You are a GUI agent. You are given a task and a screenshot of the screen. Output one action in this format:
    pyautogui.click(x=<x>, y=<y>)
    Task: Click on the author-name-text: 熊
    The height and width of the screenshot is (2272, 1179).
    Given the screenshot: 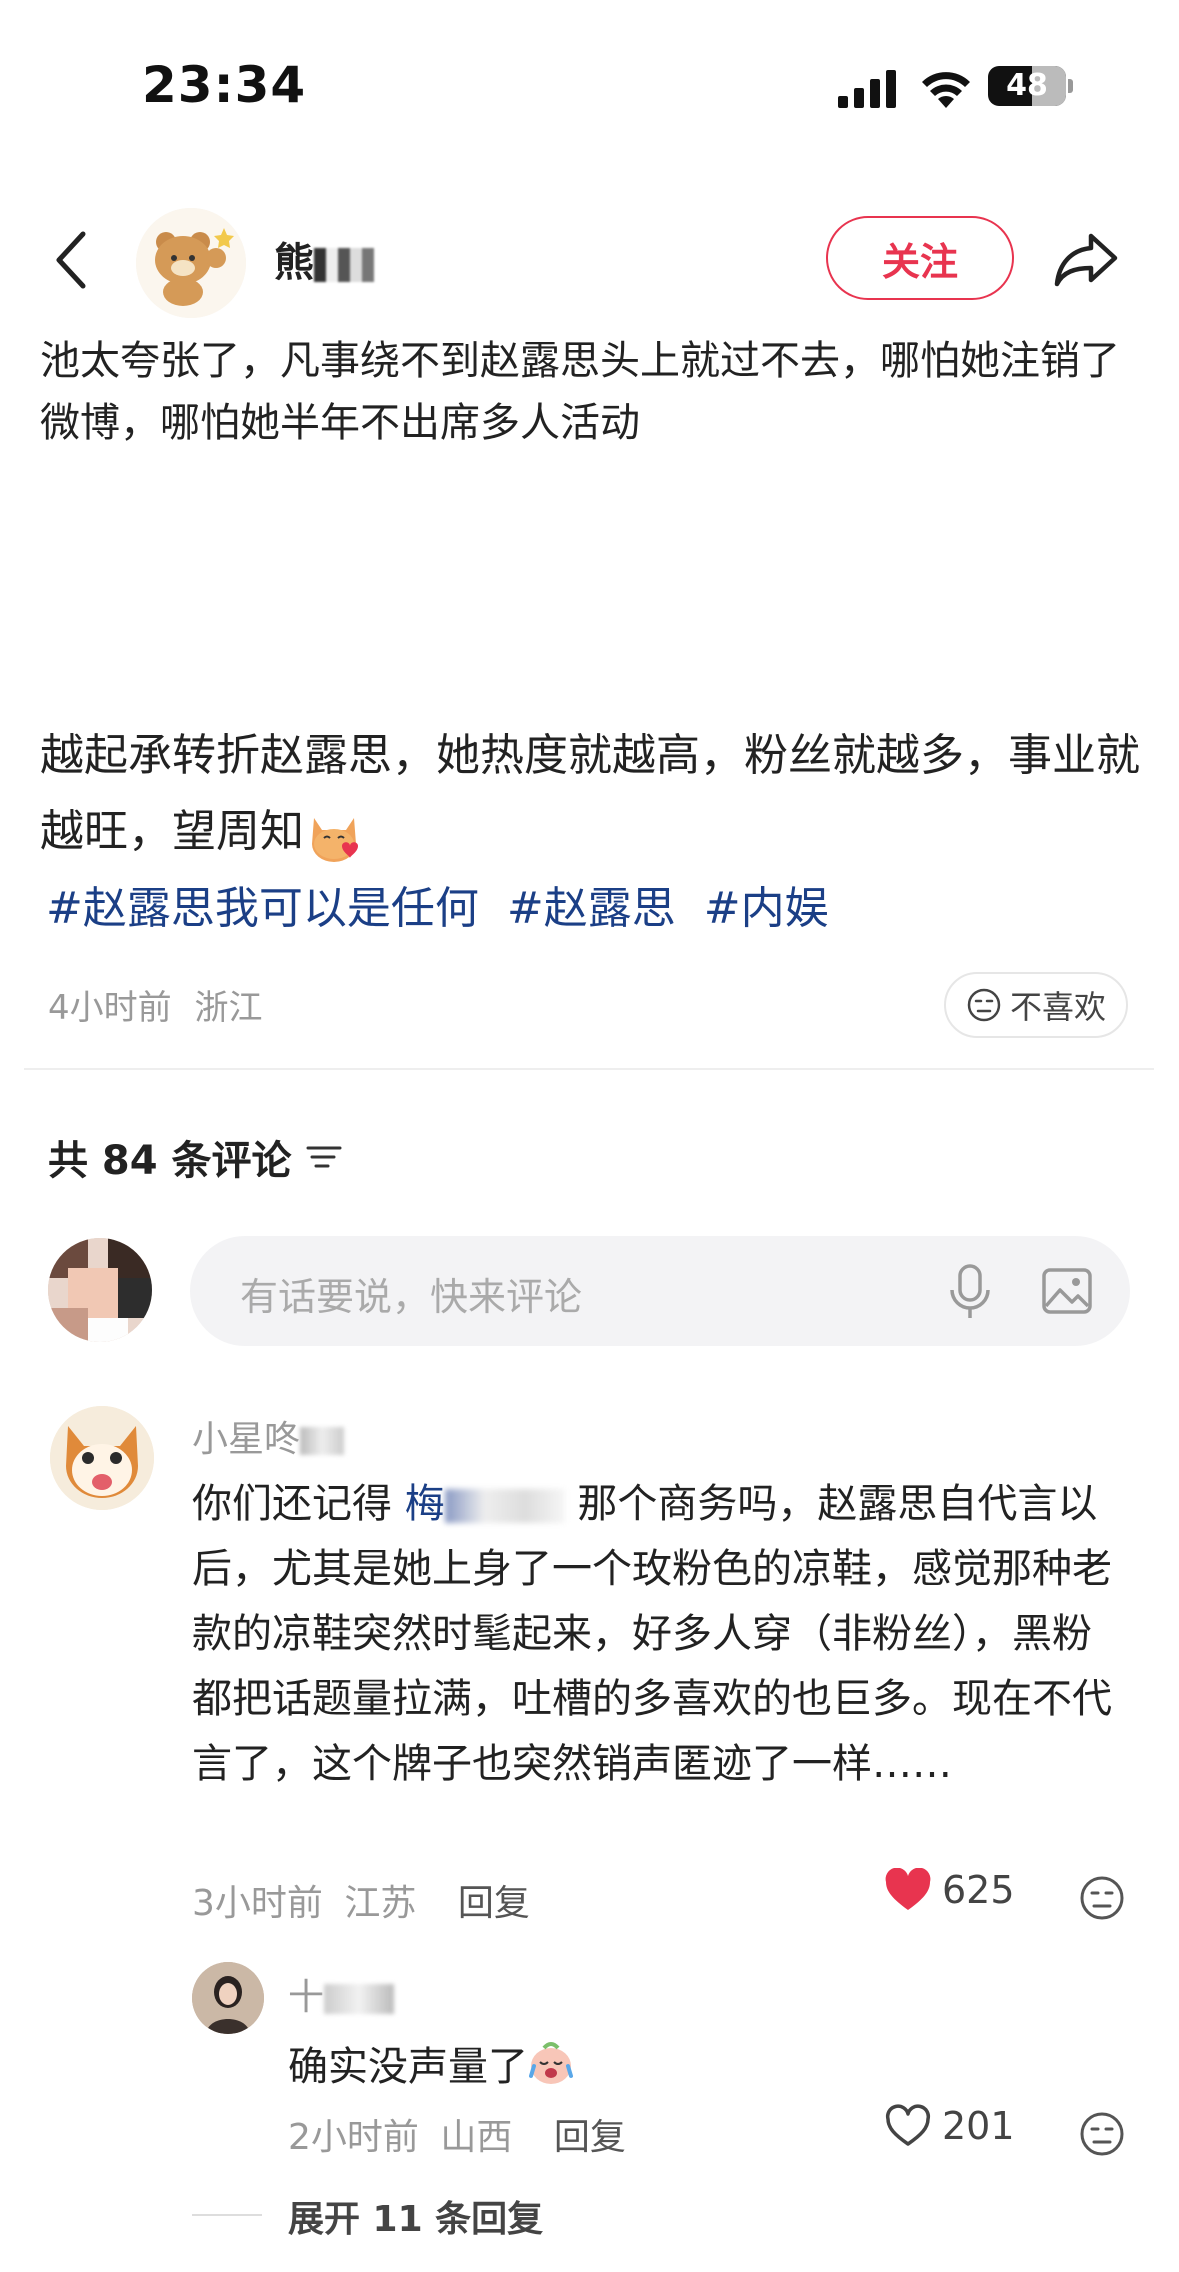 What is the action you would take?
    pyautogui.click(x=294, y=263)
    